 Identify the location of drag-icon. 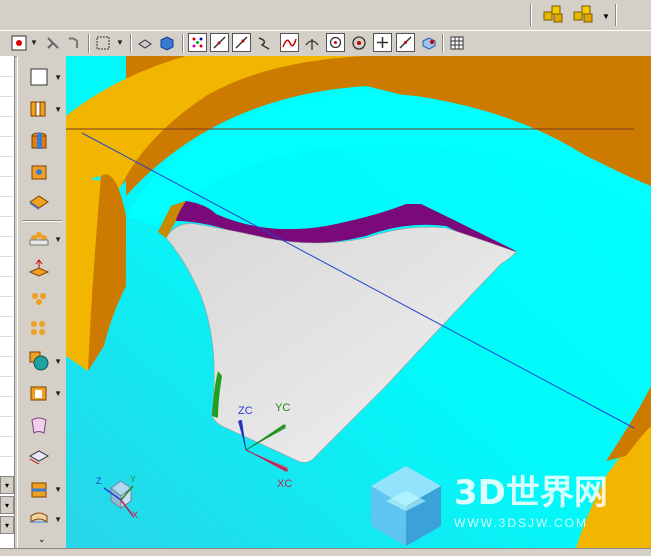
(73, 43).